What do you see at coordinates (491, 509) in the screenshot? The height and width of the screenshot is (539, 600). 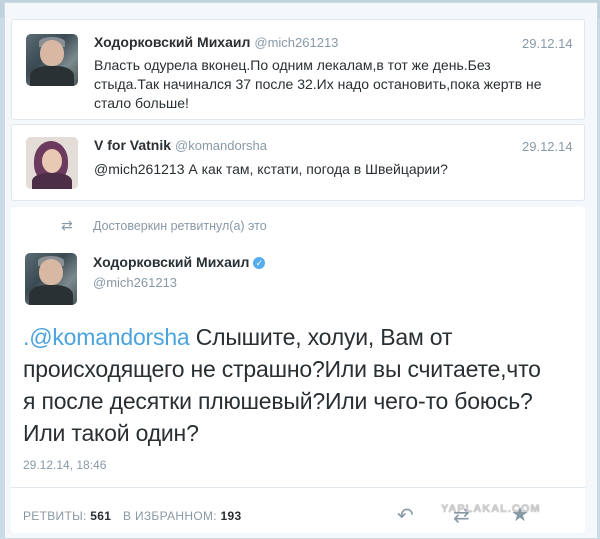 I see `watermark: YAPLAKAL.COM` at bounding box center [491, 509].